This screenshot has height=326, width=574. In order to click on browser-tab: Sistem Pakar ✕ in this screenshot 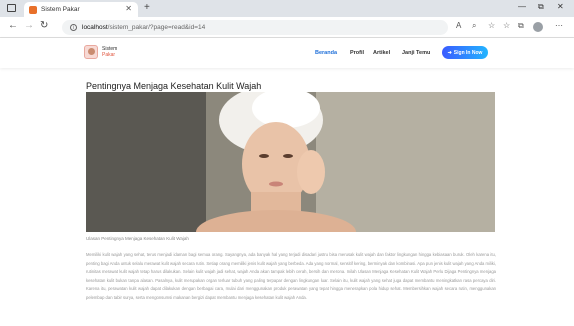, I will do `click(81, 9)`.